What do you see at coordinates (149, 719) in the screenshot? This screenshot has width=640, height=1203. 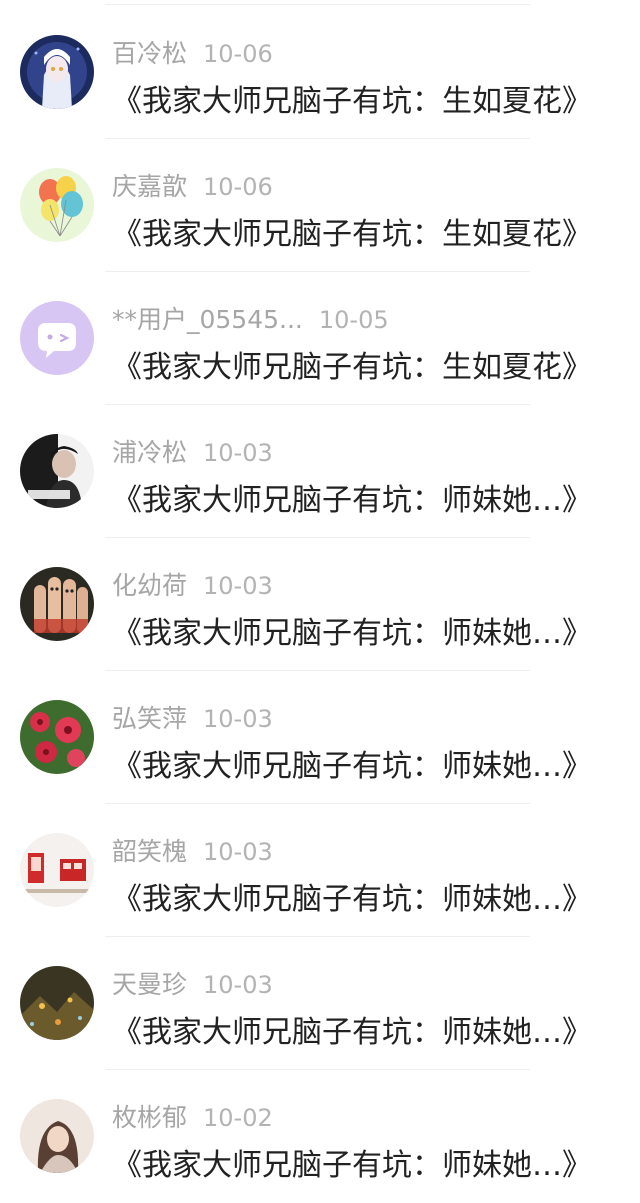 I see `commenter-name: 弘笑萍` at bounding box center [149, 719].